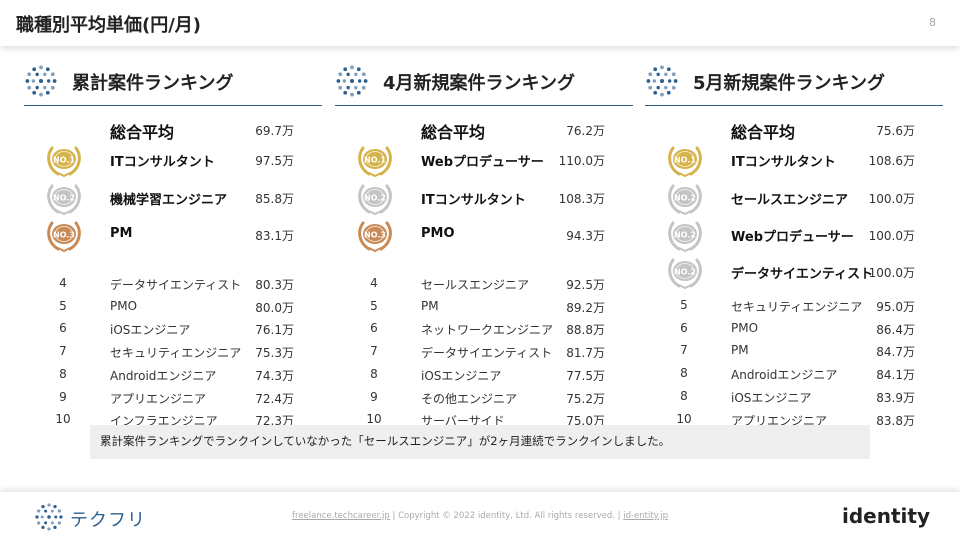  What do you see at coordinates (158, 398) in the screenshot?
I see `job-title: アプリエンジニア` at bounding box center [158, 398].